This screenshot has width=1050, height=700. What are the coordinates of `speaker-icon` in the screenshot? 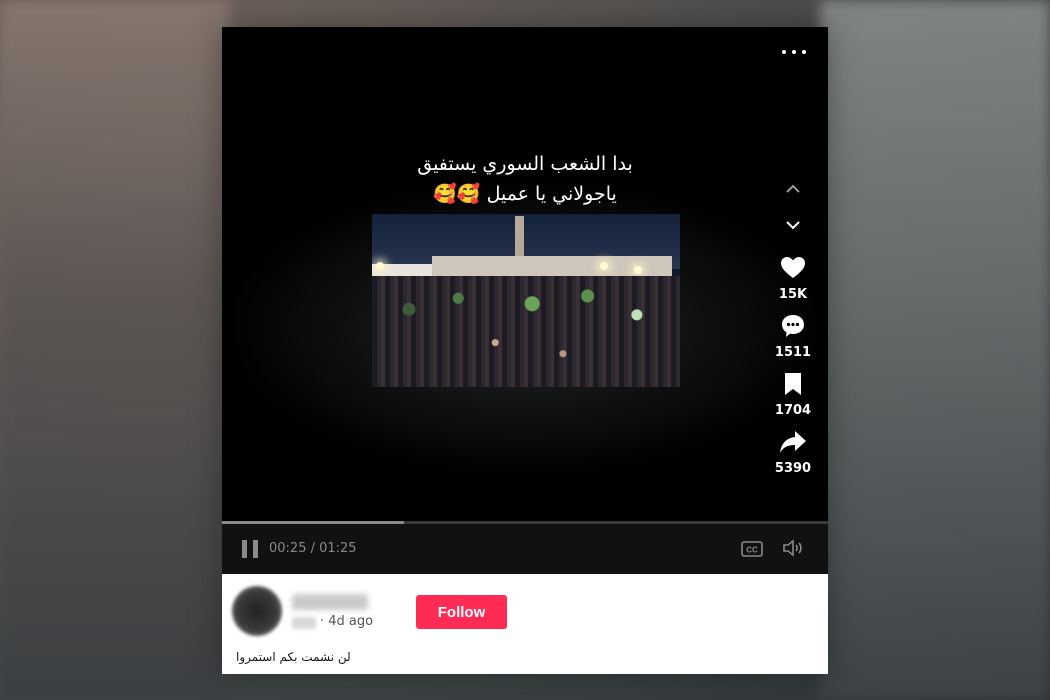 It's located at (792, 548).